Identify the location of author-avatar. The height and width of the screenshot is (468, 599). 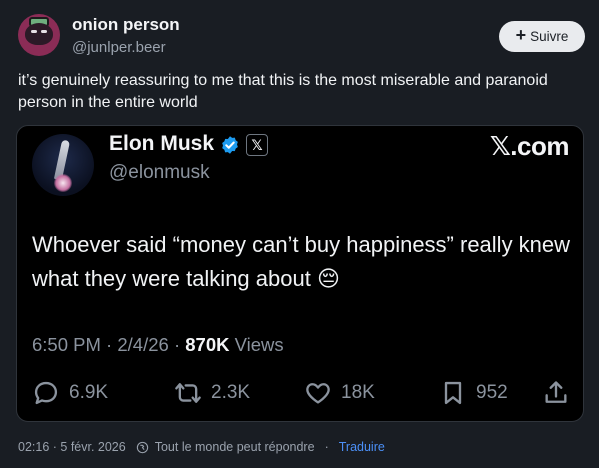
(39, 35).